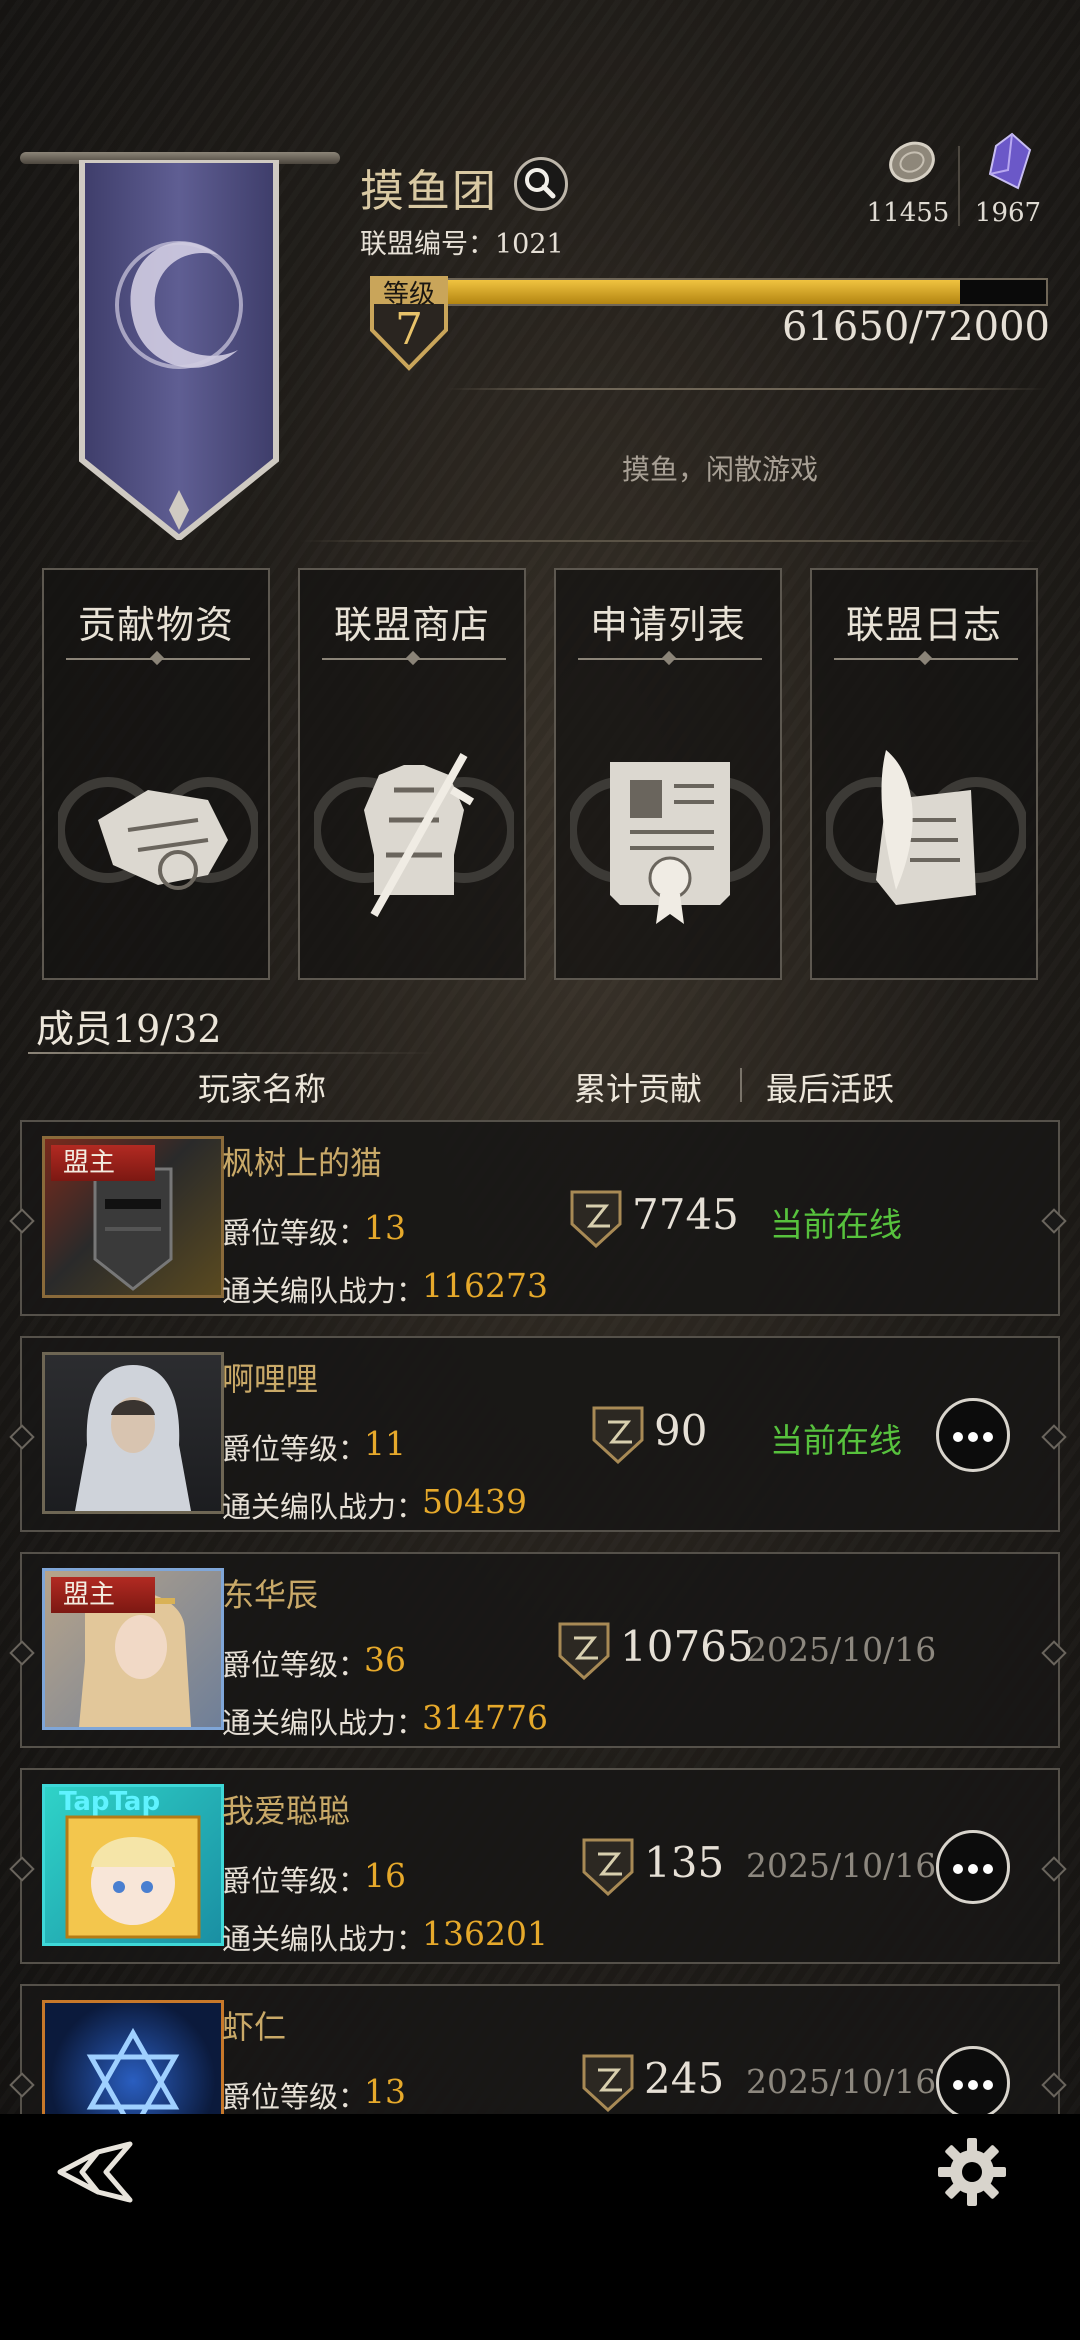 The height and width of the screenshot is (2340, 1080). What do you see at coordinates (96, 2172) in the screenshot?
I see `back-icon` at bounding box center [96, 2172].